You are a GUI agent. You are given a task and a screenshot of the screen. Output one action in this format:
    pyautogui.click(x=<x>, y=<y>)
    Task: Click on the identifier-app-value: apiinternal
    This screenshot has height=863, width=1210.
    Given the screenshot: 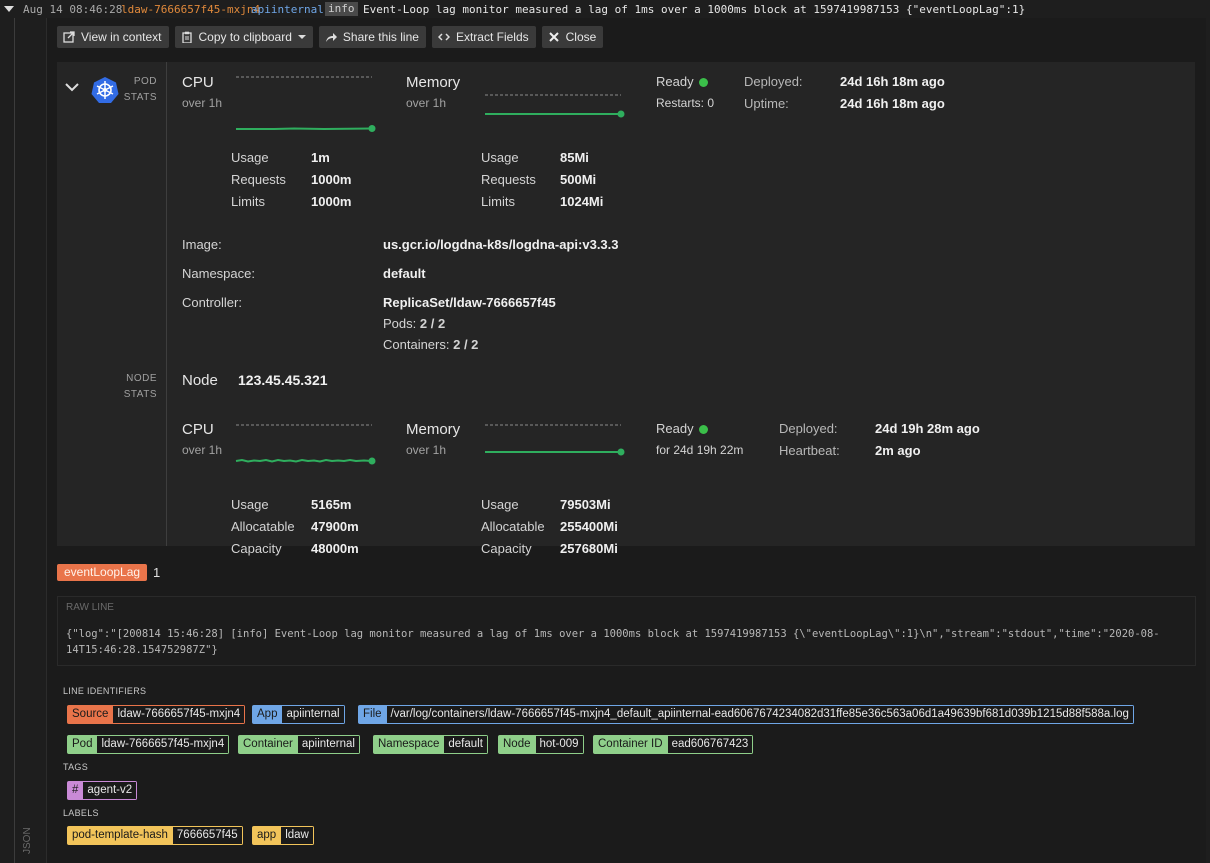 What is the action you would take?
    pyautogui.click(x=313, y=714)
    